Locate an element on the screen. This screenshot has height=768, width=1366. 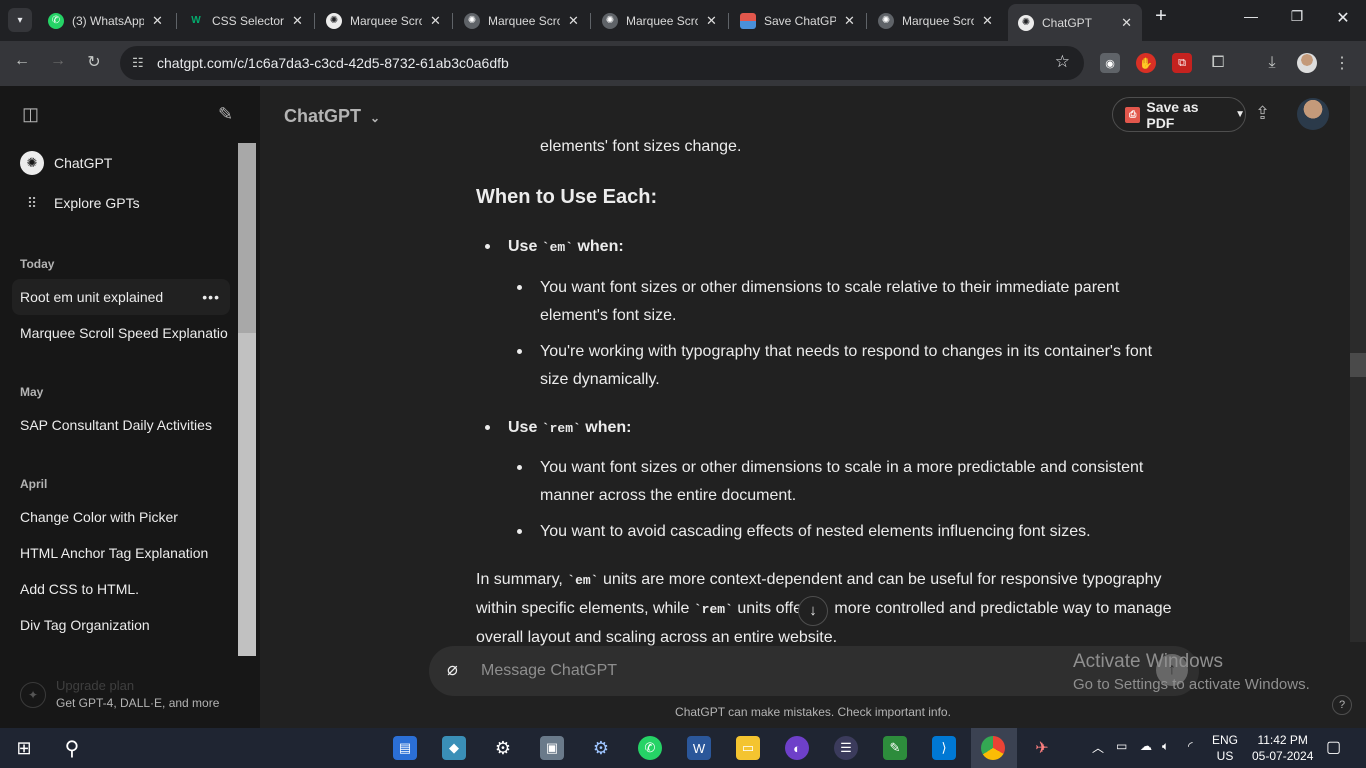
sidebar-scrollbar is located at coordinates (247, 399).